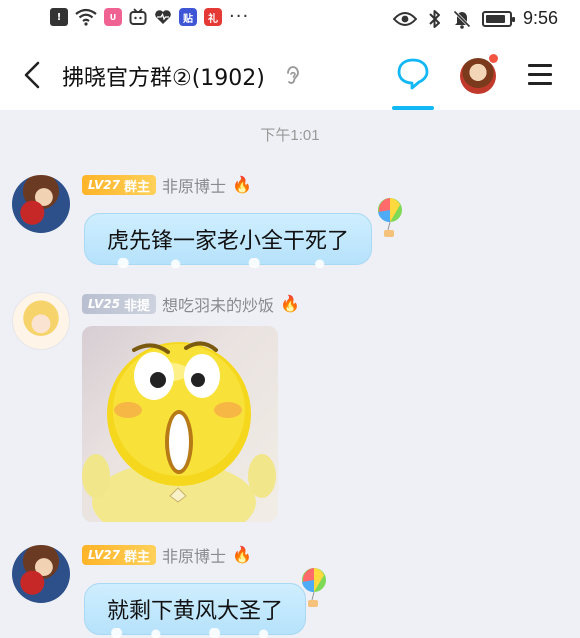  What do you see at coordinates (413, 74) in the screenshot?
I see `chat-bubble-icon` at bounding box center [413, 74].